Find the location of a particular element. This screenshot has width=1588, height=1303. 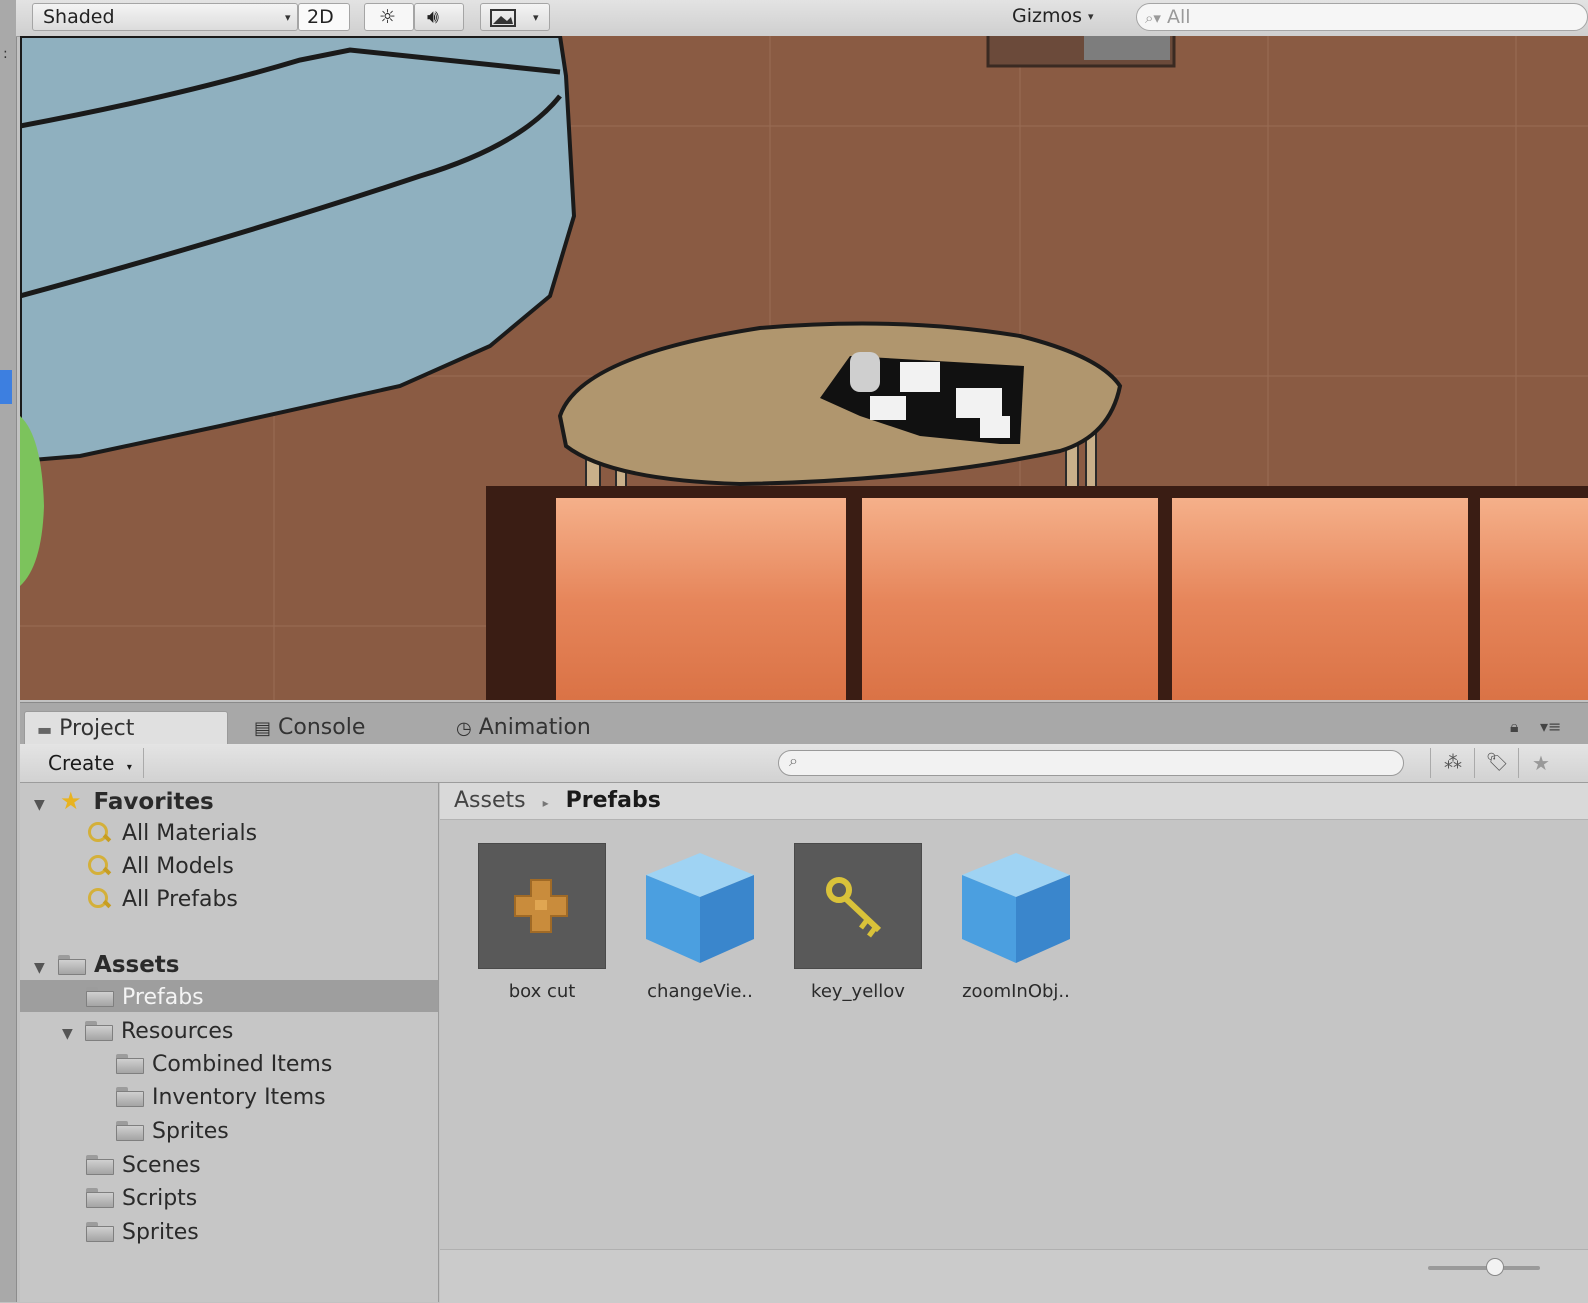

tab-console: ▤ Console is located at coordinates (342, 728).